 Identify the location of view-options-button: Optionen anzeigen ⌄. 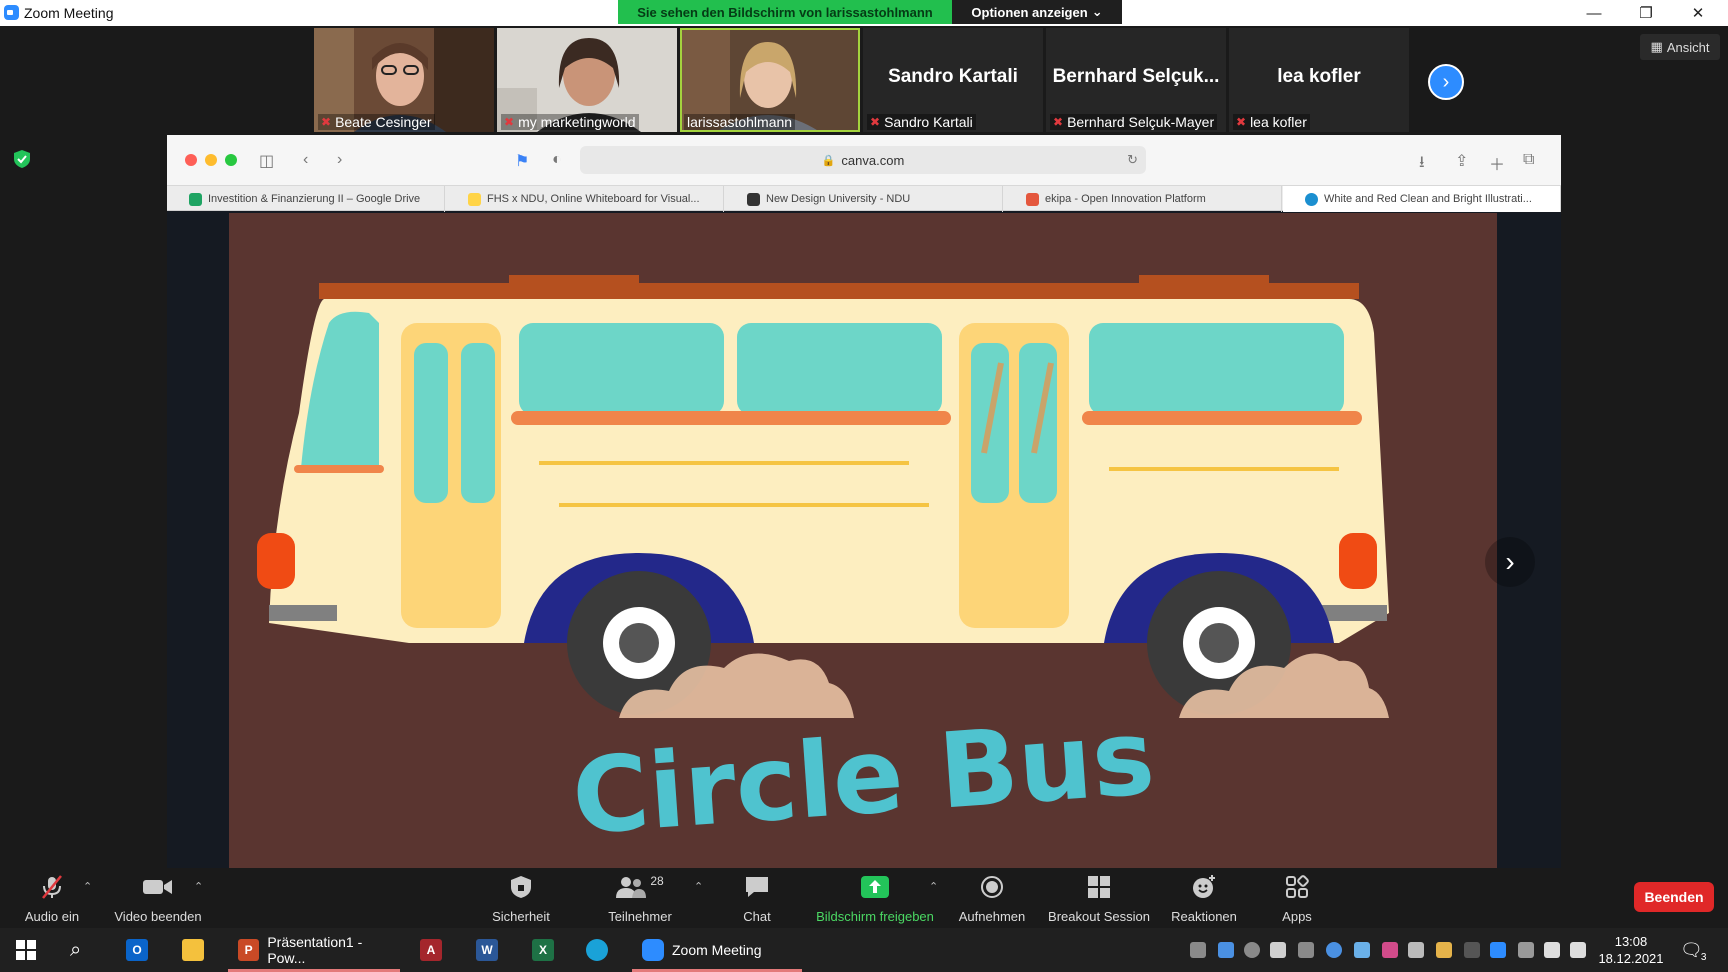
(1037, 12).